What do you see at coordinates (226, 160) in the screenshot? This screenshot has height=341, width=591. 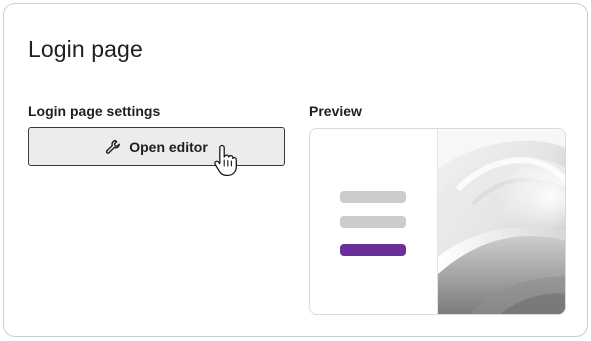 I see `hand-pointer-icon` at bounding box center [226, 160].